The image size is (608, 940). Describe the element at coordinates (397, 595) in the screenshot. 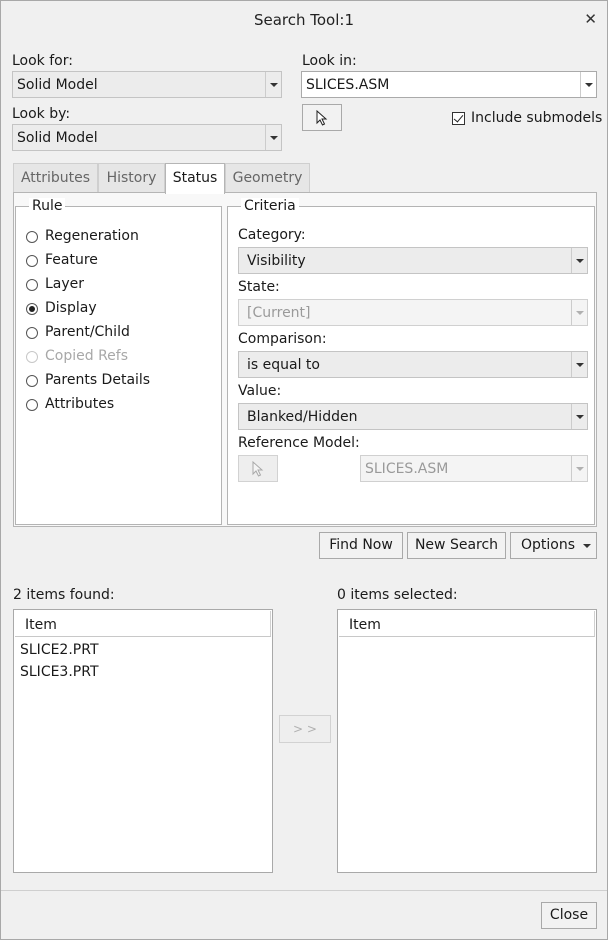

I see `items-selected-label: 0 items selected:` at that location.